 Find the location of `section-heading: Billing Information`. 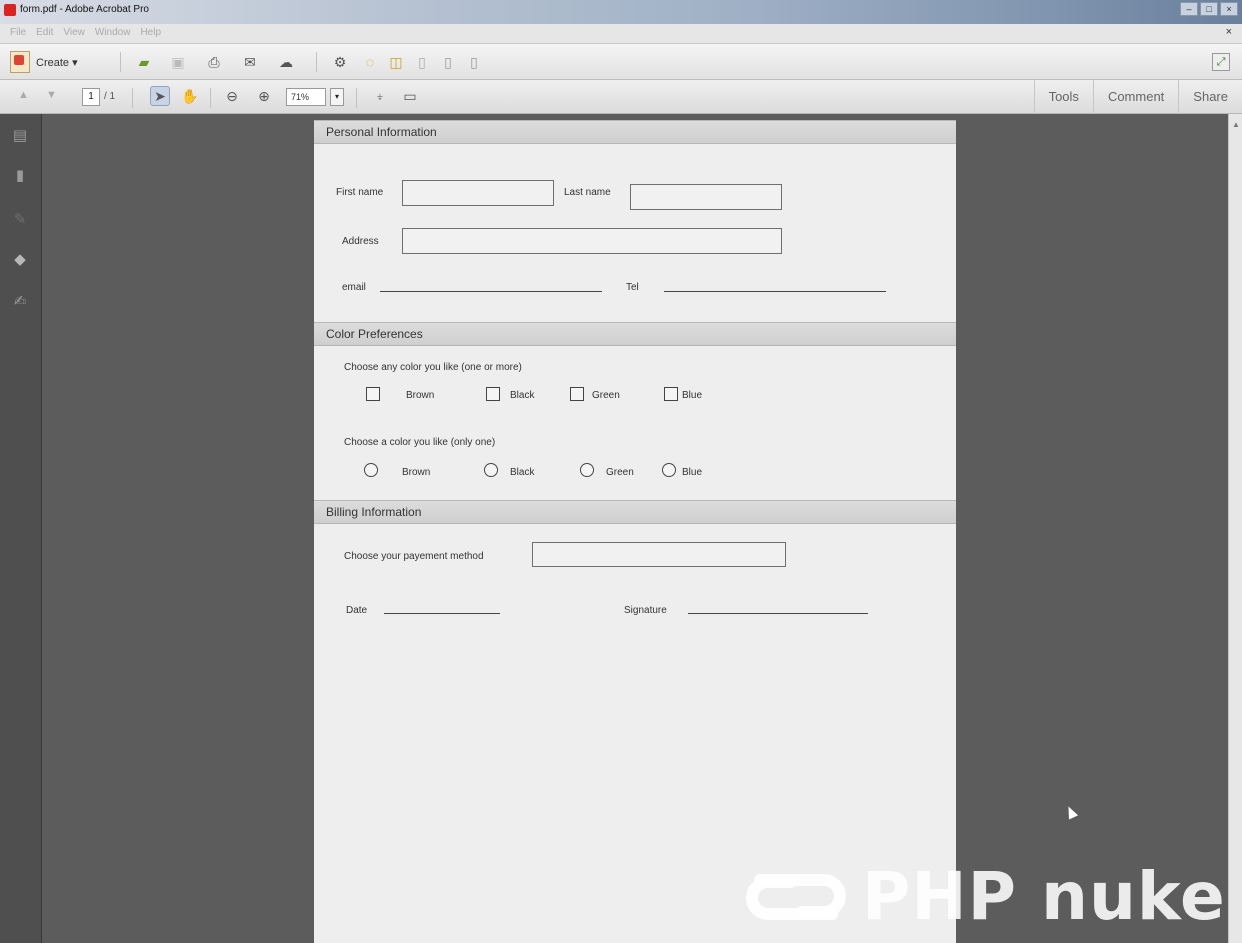

section-heading: Billing Information is located at coordinates (374, 512).